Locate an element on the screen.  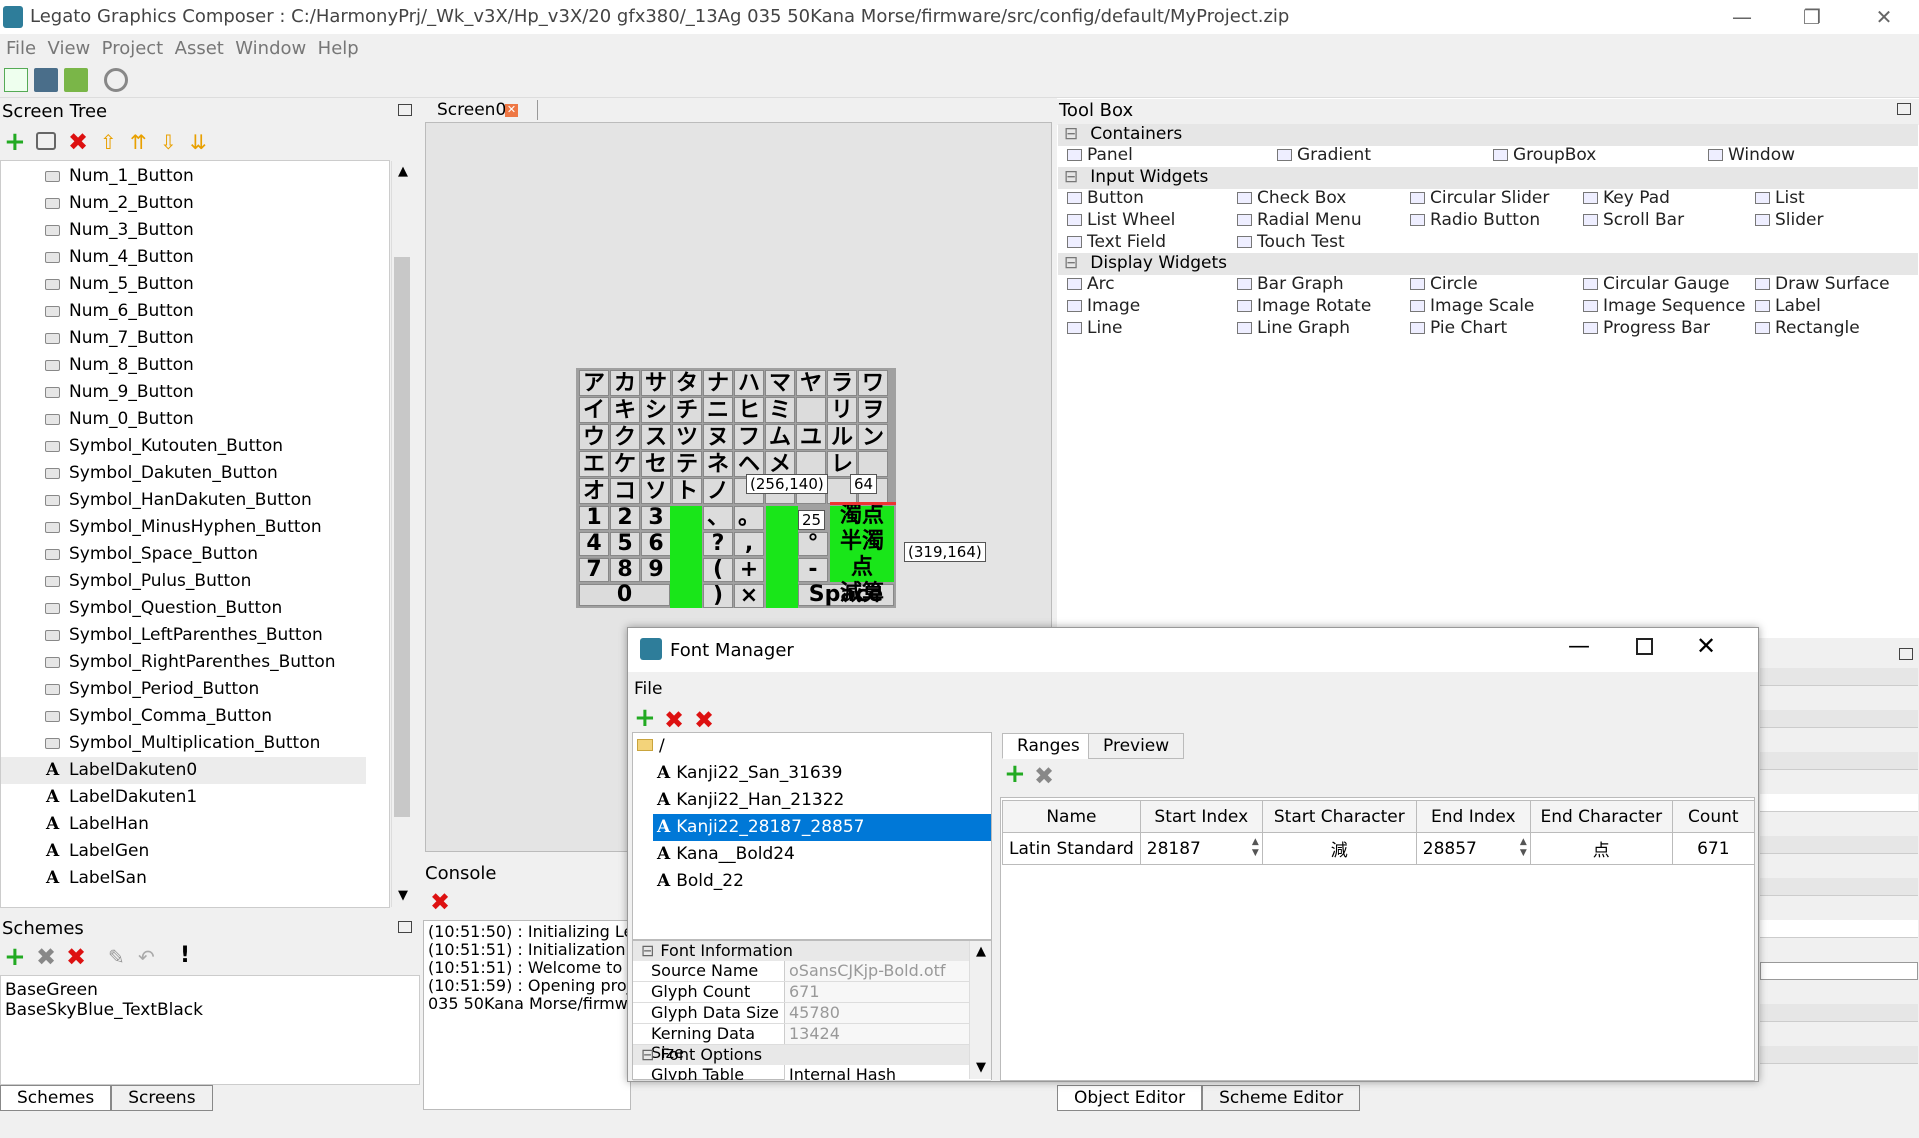
toolbox-item: Window is located at coordinates (1751, 155).